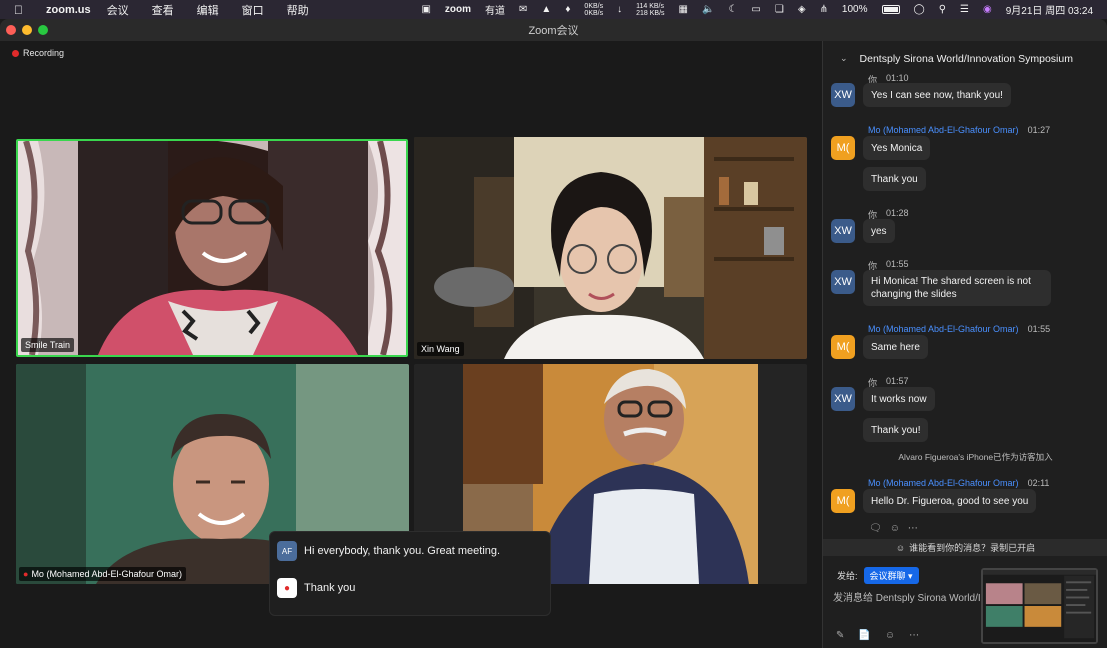  I want to click on chat-visibility-notice: ☺ 谁能看到你的消息？录制已开启, so click(965, 547).